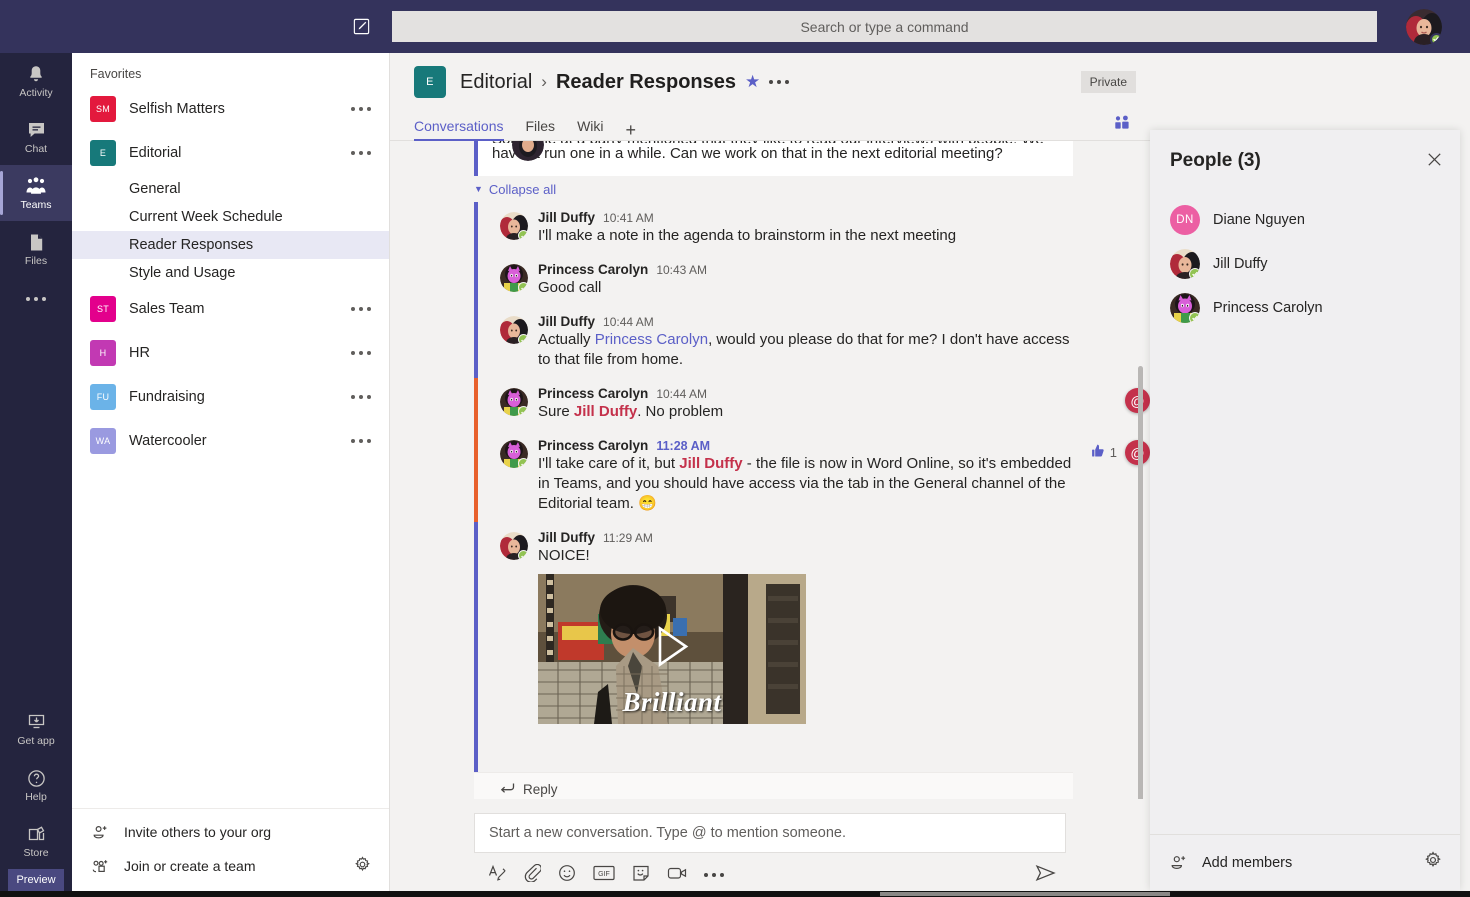 The width and height of the screenshot is (1470, 897). I want to click on channel-header: E Editorial › Reader Responses ★ Private, so click(770, 82).